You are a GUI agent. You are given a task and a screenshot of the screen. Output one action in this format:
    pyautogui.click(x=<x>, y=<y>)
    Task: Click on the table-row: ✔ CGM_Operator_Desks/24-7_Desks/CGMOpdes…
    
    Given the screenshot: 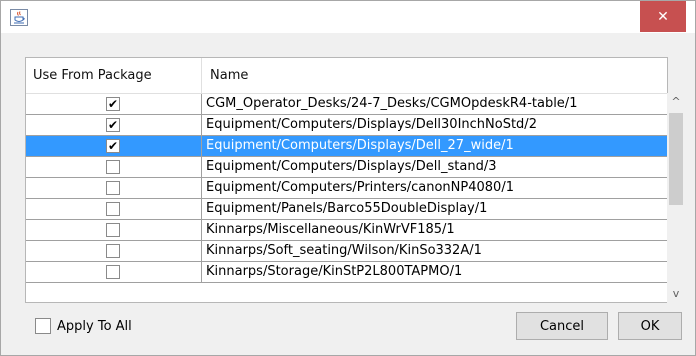 What is the action you would take?
    pyautogui.click(x=346, y=104)
    